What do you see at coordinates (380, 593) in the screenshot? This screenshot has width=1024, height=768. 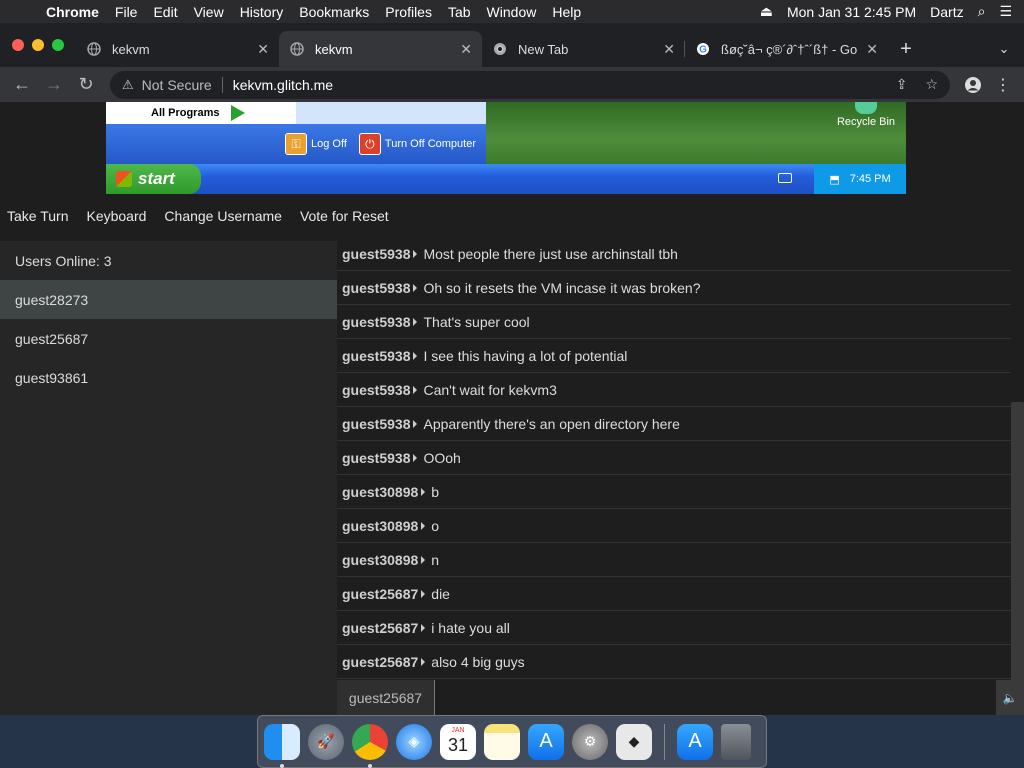 I see `chat-username: guest25687` at bounding box center [380, 593].